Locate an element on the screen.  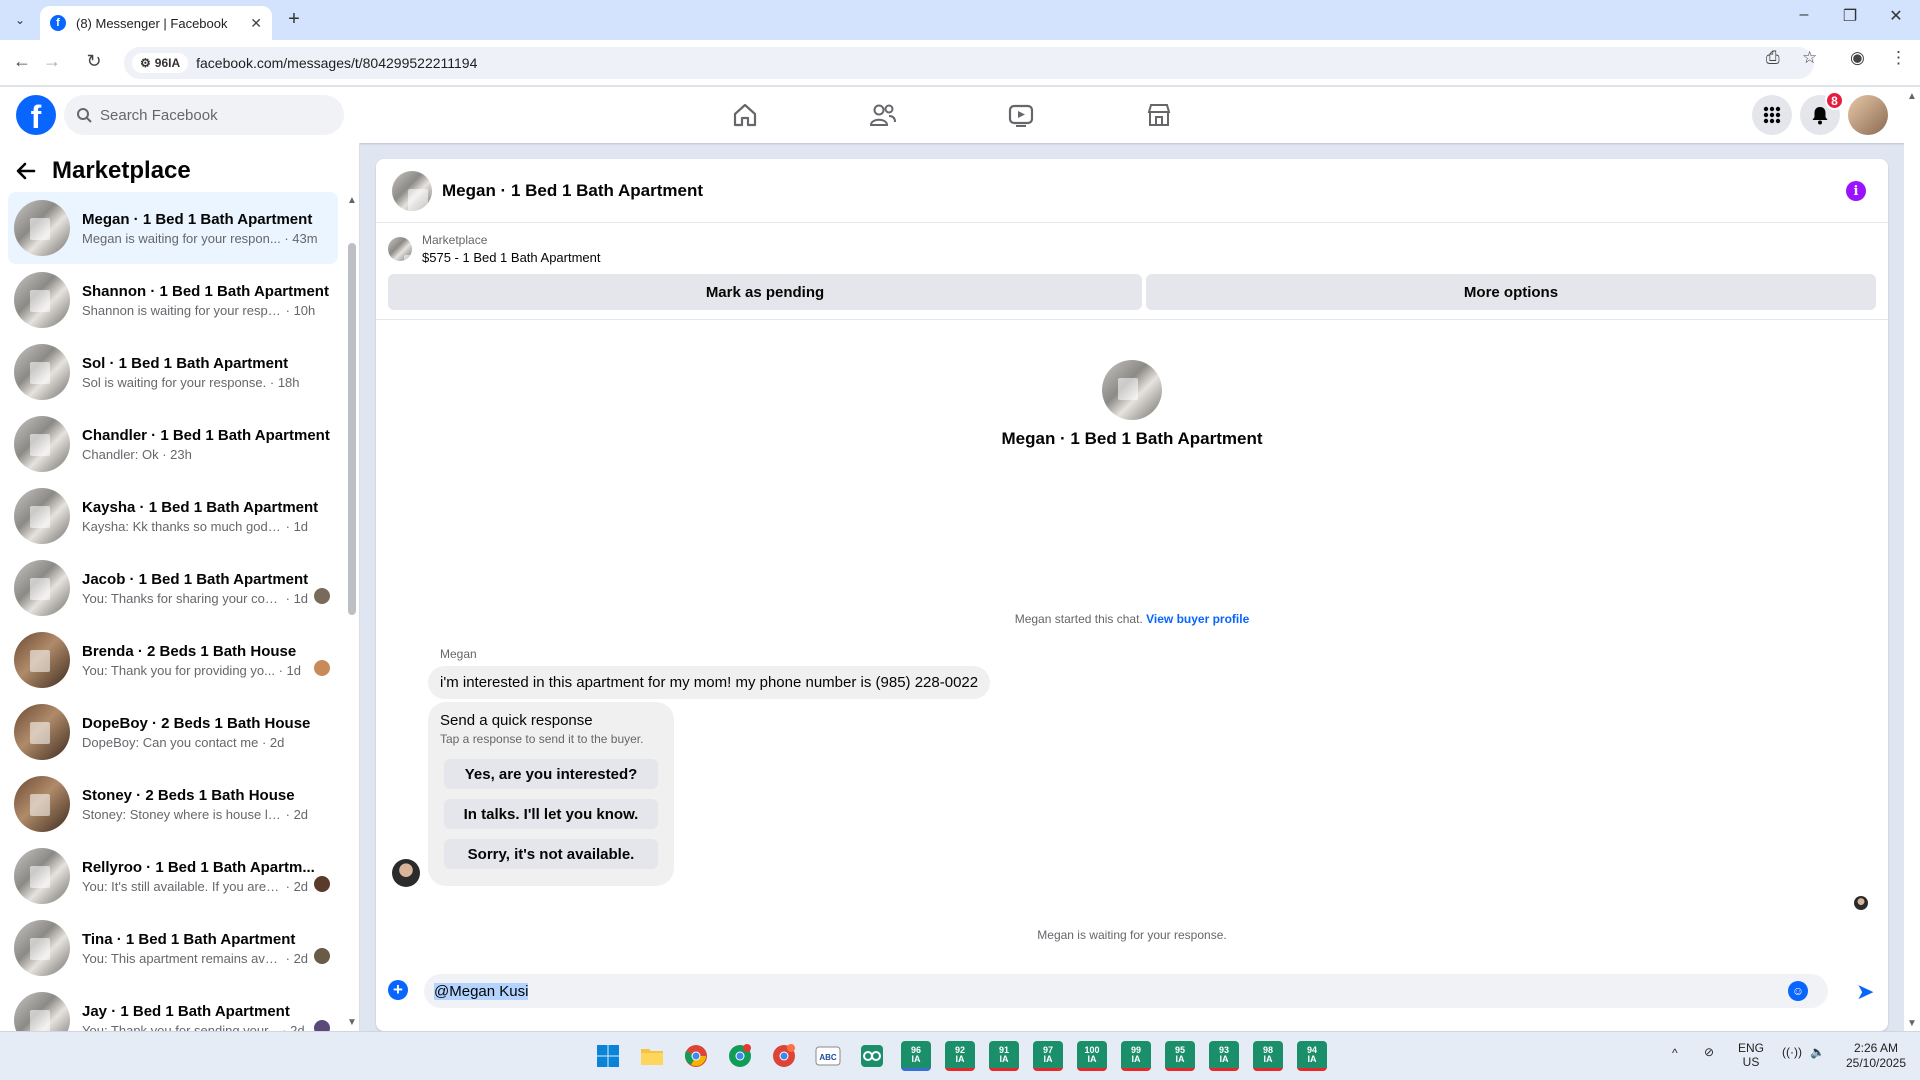
taskbar-app-99ia: 99 IA is located at coordinates (1136, 1056).